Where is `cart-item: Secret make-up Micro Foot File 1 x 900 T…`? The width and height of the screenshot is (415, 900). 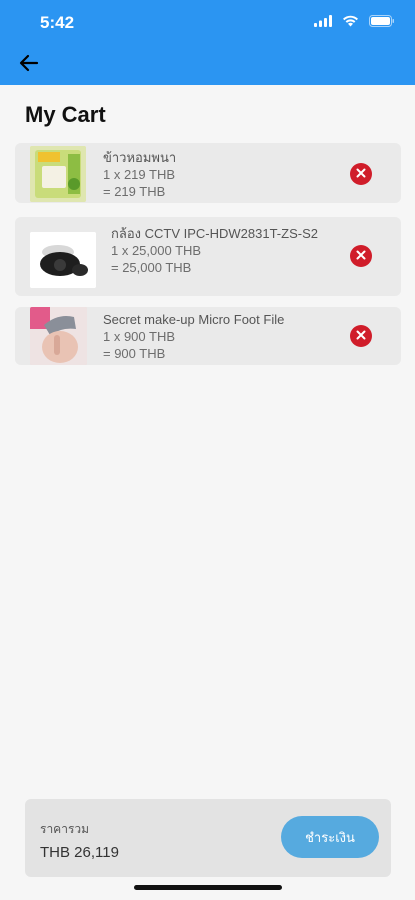
cart-item: Secret make-up Micro Foot File 1 x 900 T… is located at coordinates (208, 336).